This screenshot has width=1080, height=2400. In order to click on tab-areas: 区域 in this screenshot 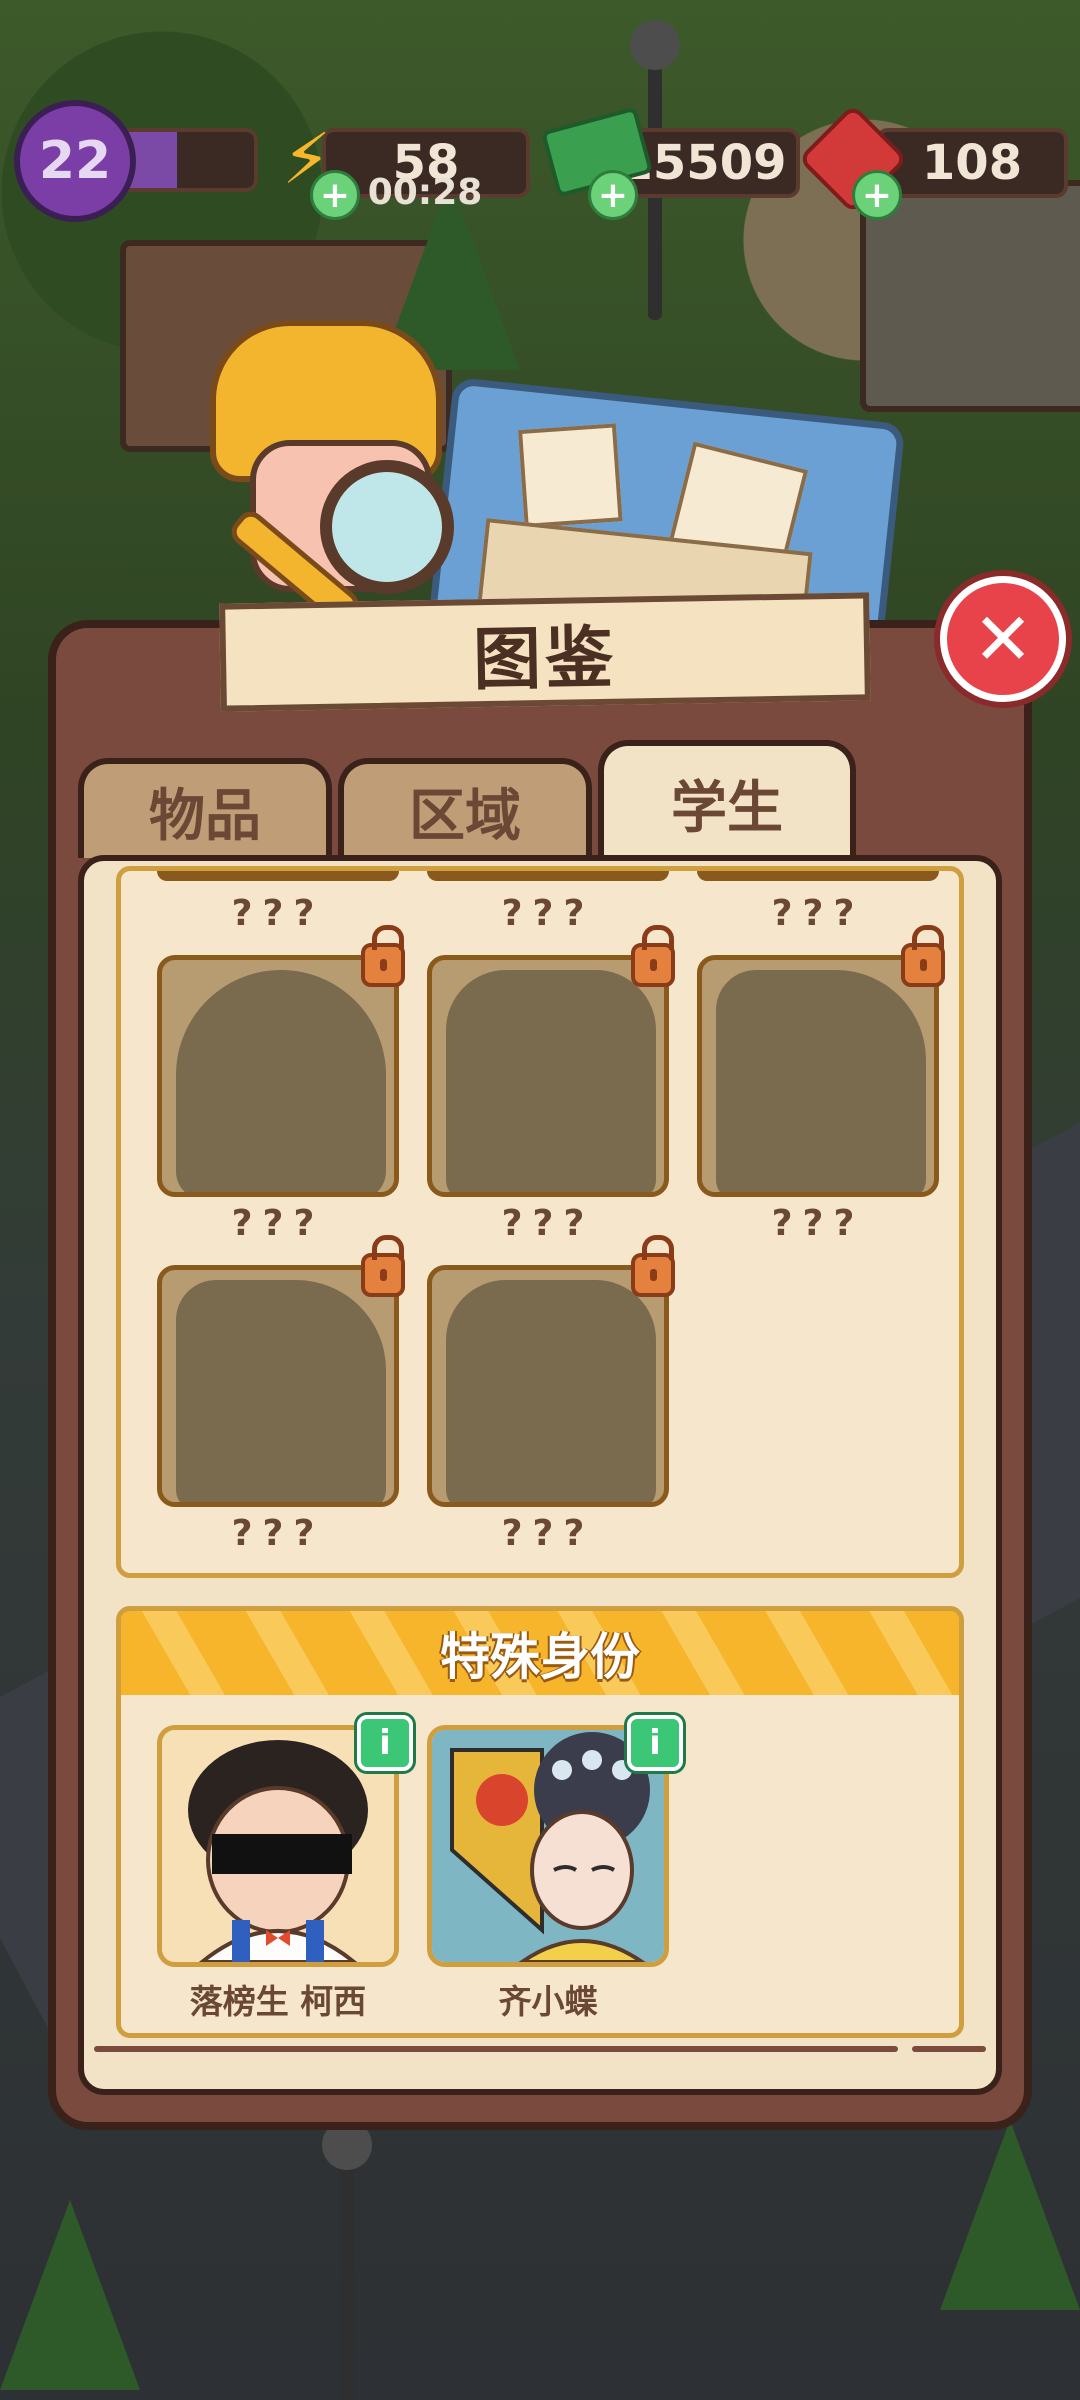, I will do `click(465, 808)`.